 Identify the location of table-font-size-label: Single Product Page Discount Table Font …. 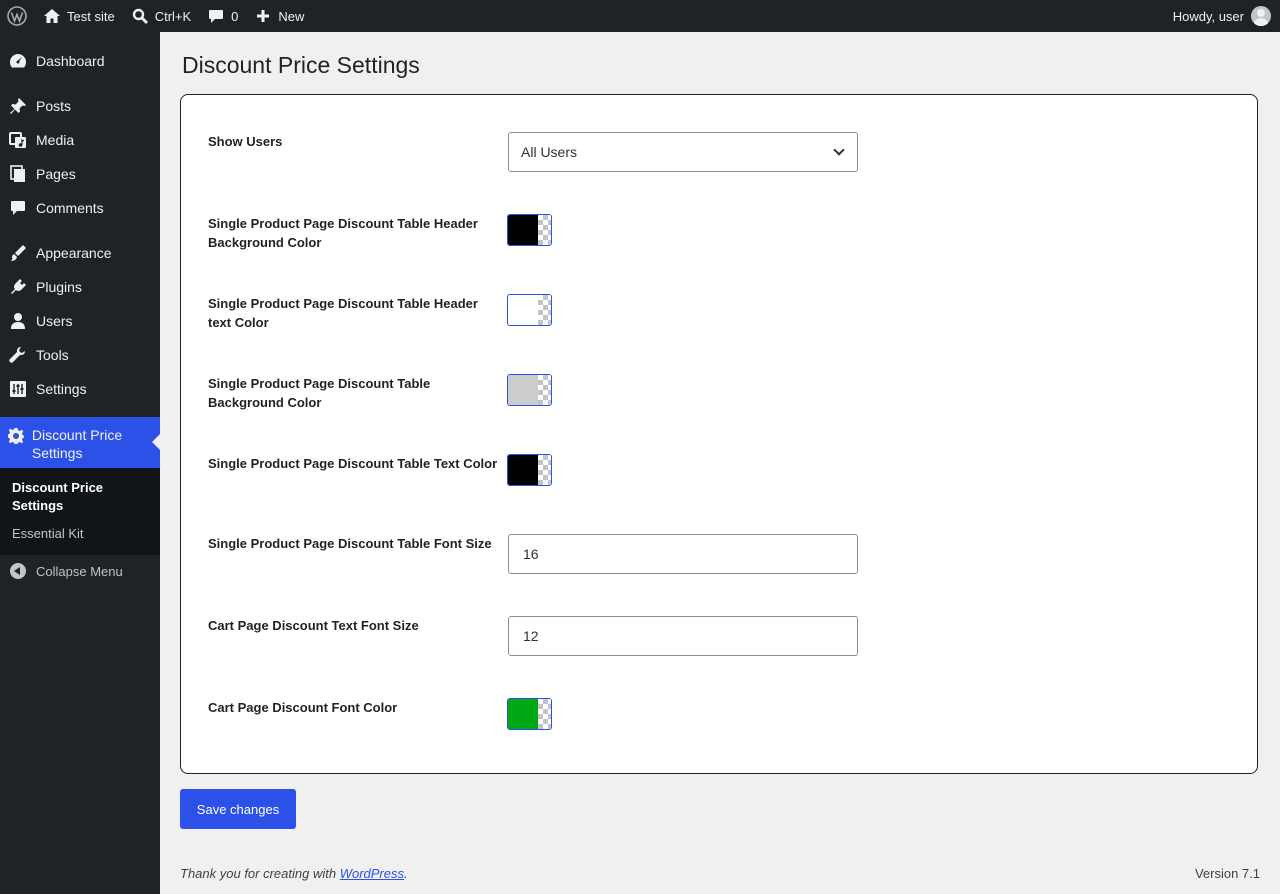
(350, 543).